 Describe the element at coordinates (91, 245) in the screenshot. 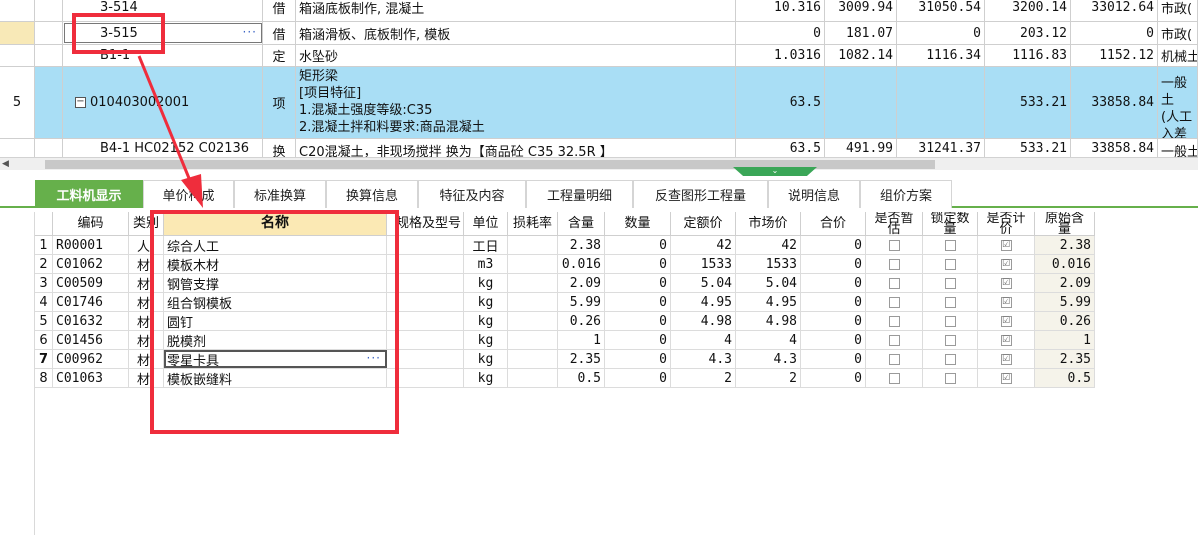

I see `resource-code: R00001` at that location.